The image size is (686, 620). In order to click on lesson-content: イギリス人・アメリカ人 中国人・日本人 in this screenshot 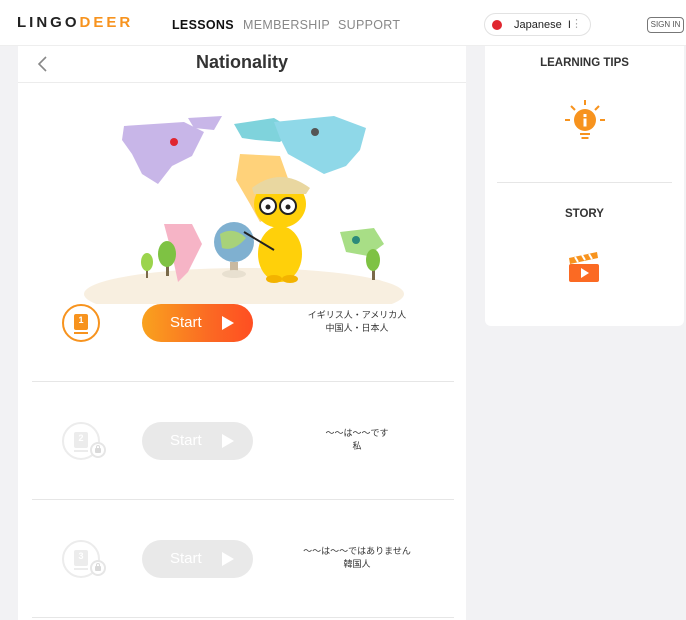, I will do `click(357, 323)`.